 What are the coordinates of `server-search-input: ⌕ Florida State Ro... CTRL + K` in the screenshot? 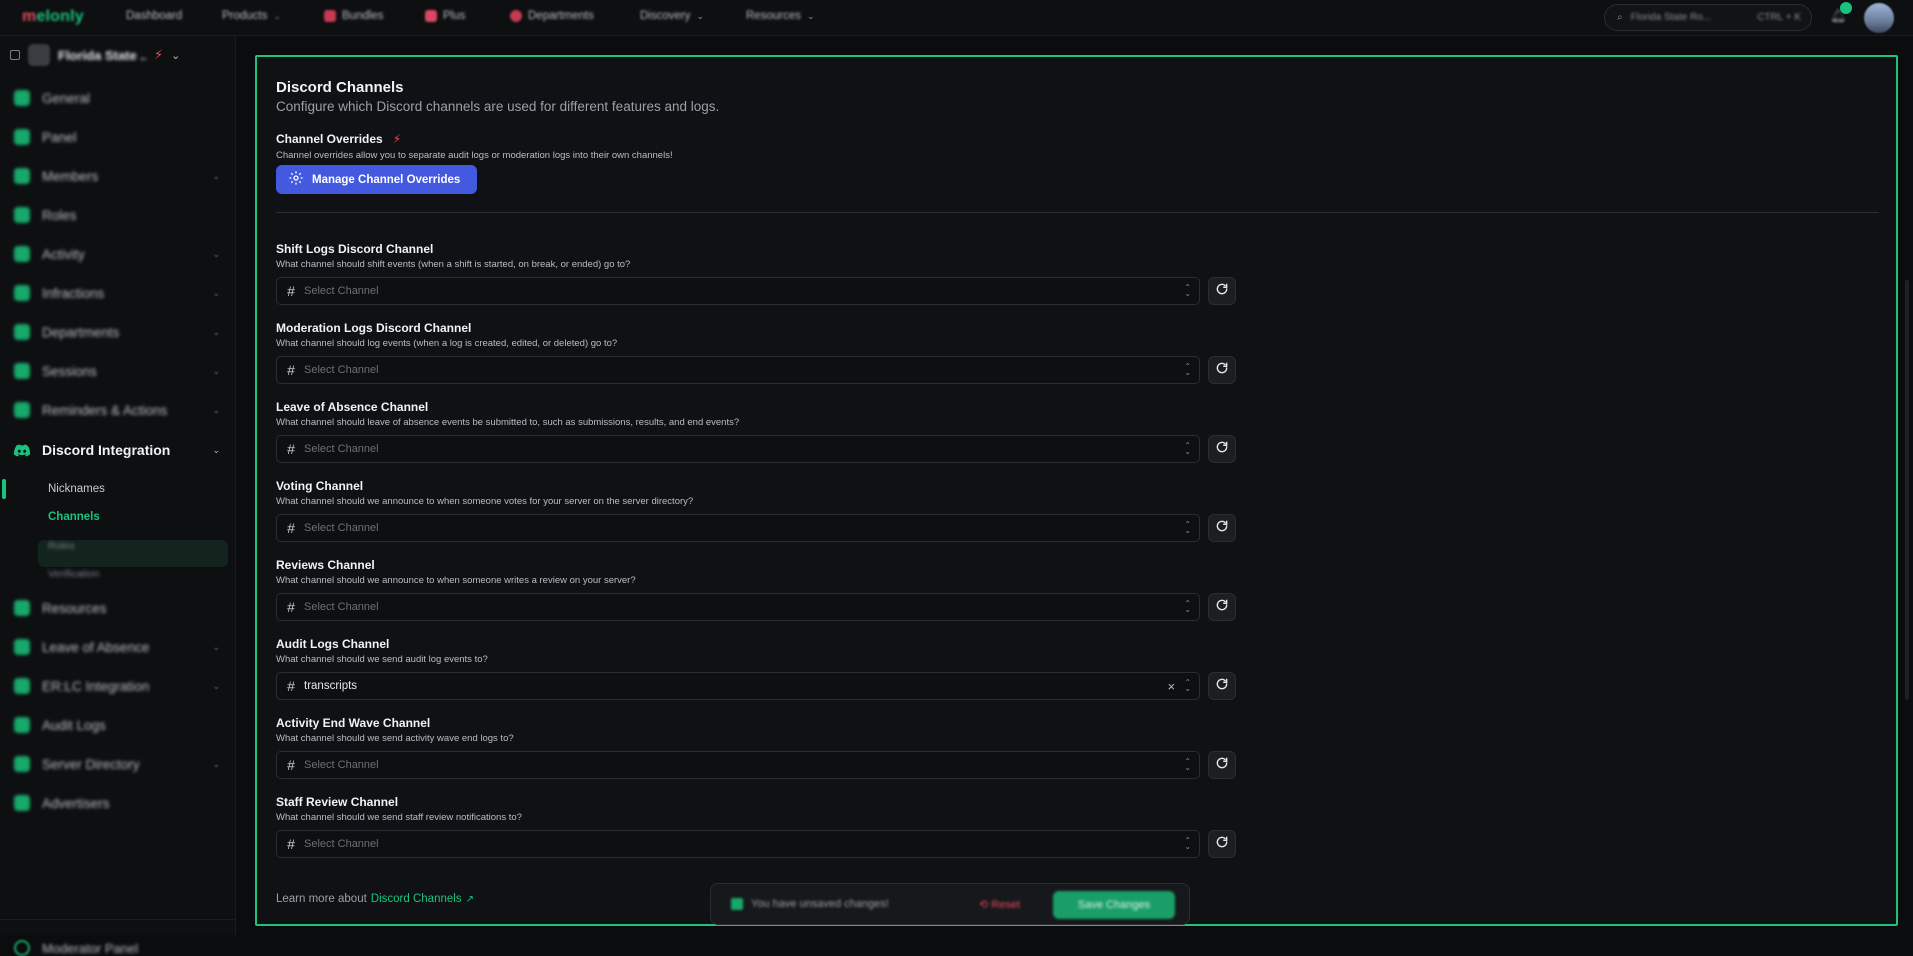 It's located at (1708, 17).